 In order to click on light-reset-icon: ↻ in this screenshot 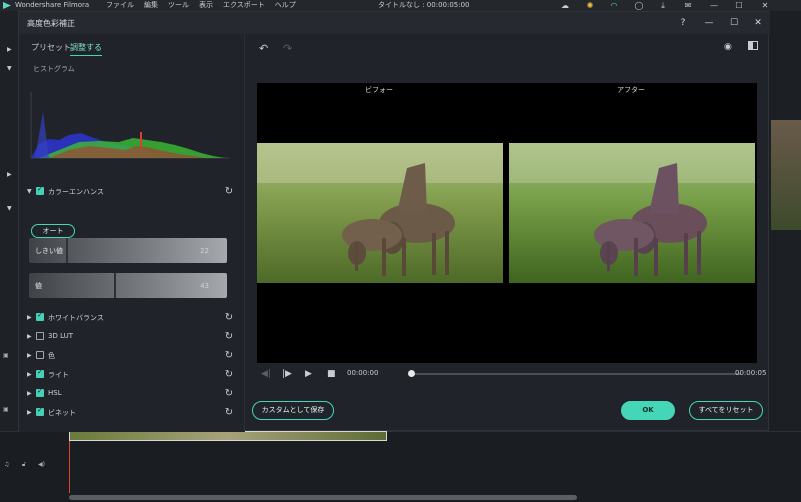, I will do `click(229, 375)`.